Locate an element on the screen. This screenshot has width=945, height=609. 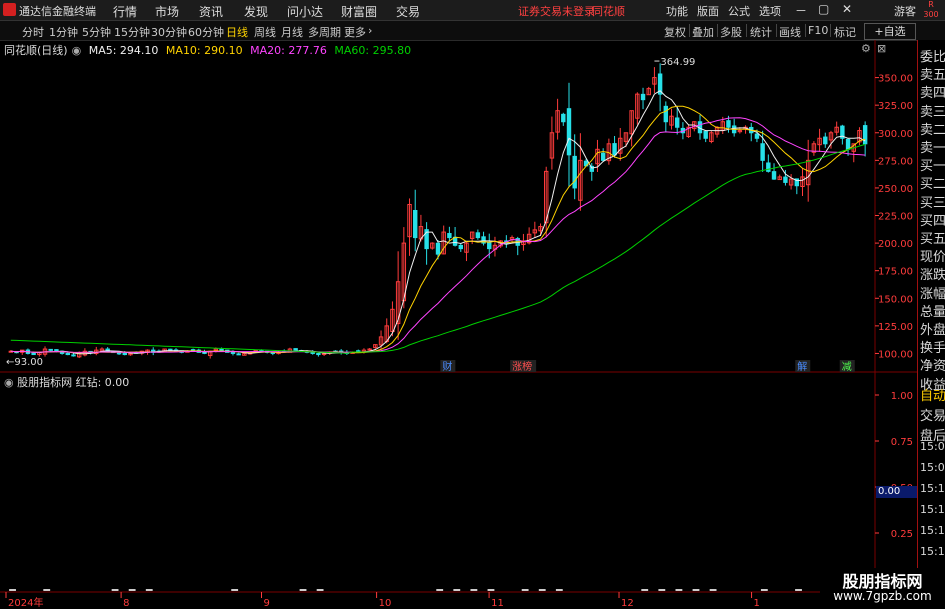
tool-fuquan: 复权 is located at coordinates (675, 32).